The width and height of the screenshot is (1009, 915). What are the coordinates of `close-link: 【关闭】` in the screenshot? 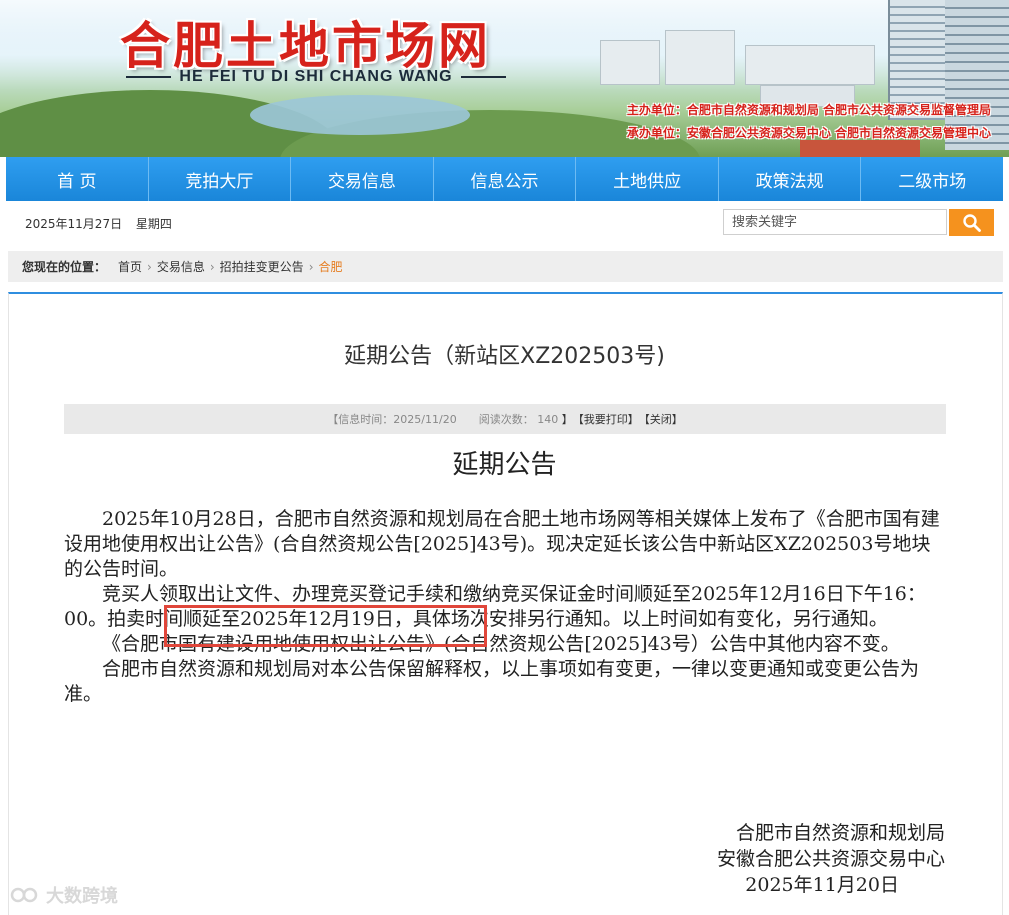 It's located at (661, 419).